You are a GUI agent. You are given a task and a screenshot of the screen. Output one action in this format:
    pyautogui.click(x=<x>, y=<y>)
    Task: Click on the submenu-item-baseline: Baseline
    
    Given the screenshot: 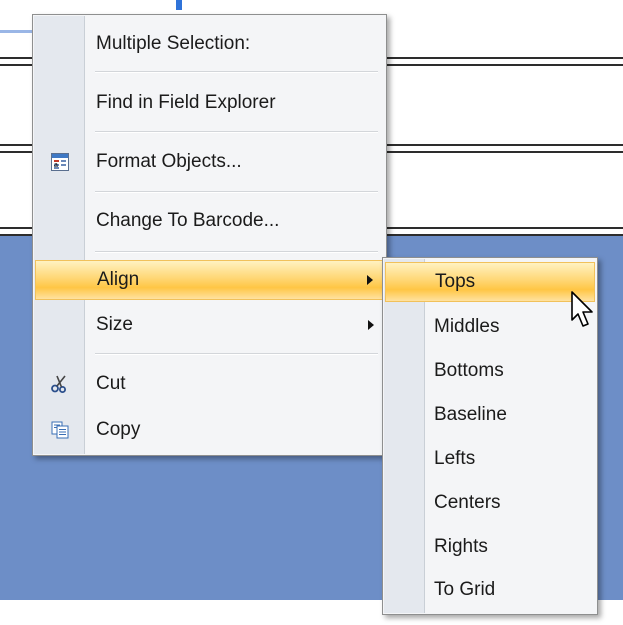 What is the action you would take?
    pyautogui.click(x=490, y=415)
    